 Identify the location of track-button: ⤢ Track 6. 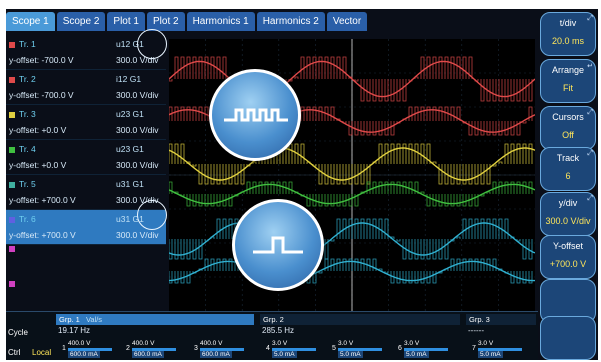
(568, 169).